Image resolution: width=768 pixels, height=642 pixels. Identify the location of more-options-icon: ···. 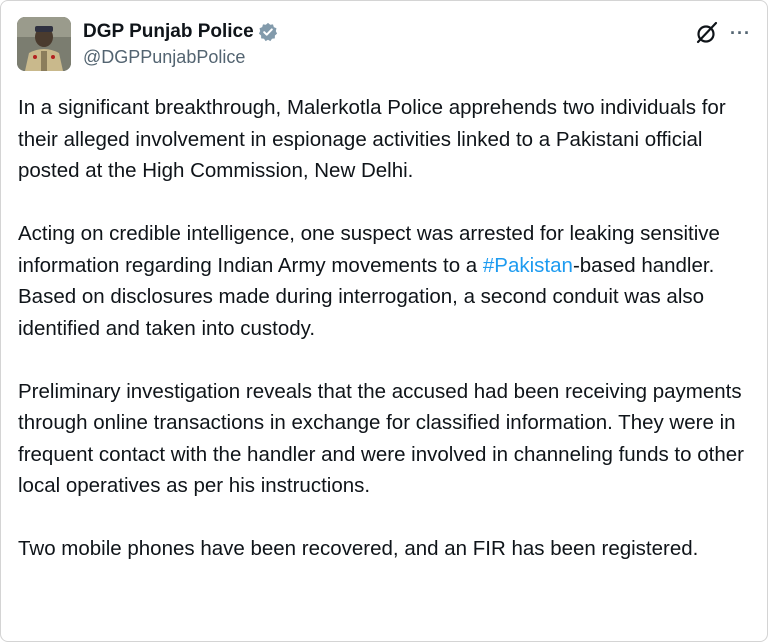
(740, 33).